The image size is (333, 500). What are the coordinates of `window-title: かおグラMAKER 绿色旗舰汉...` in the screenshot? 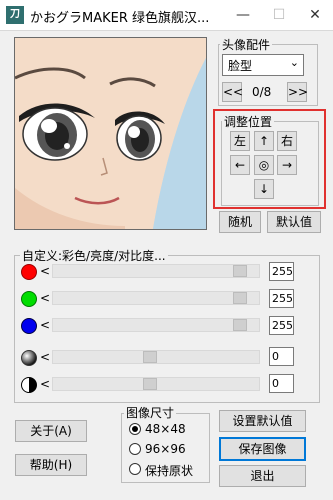 It's located at (120, 18).